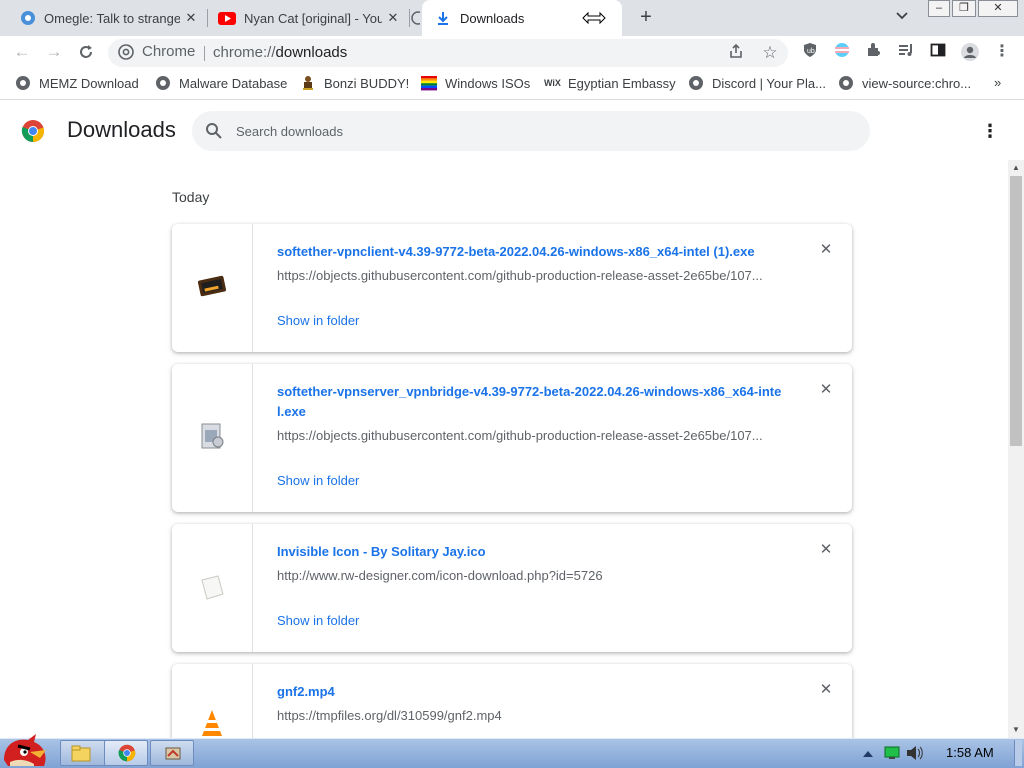  I want to click on resize-cursor-icon, so click(594, 18).